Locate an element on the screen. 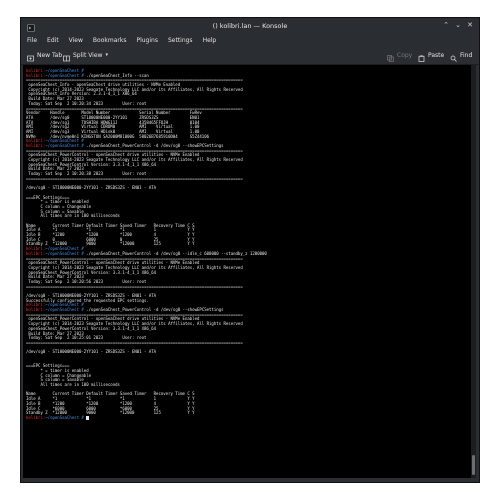  scrollbar is located at coordinates (473, 271).